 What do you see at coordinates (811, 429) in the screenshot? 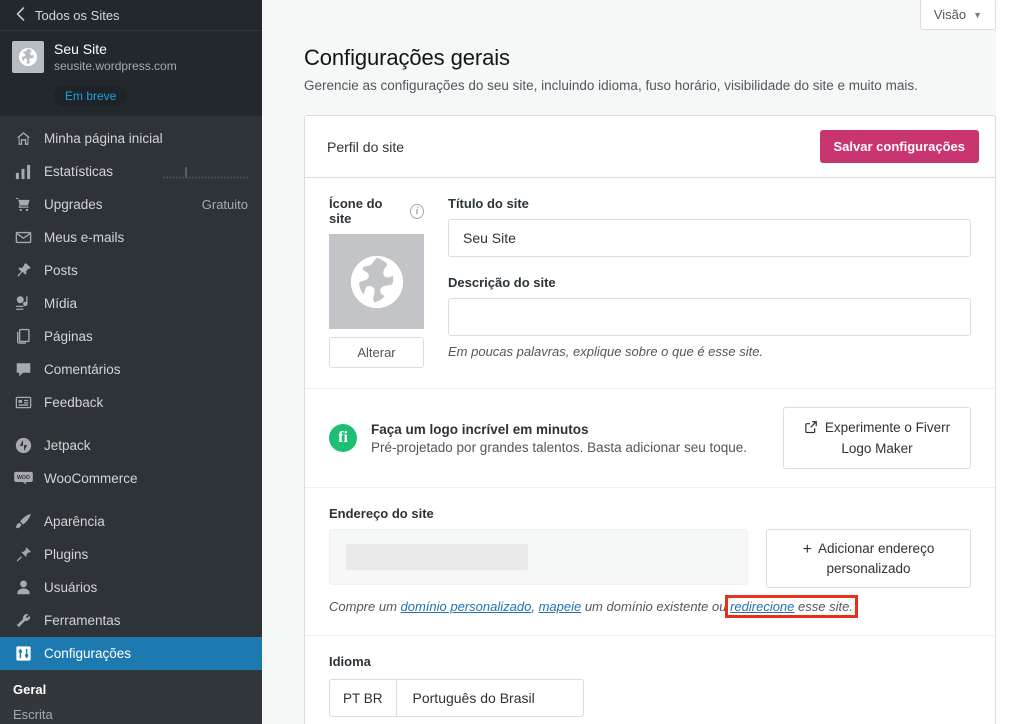
I see `external-link-icon` at bounding box center [811, 429].